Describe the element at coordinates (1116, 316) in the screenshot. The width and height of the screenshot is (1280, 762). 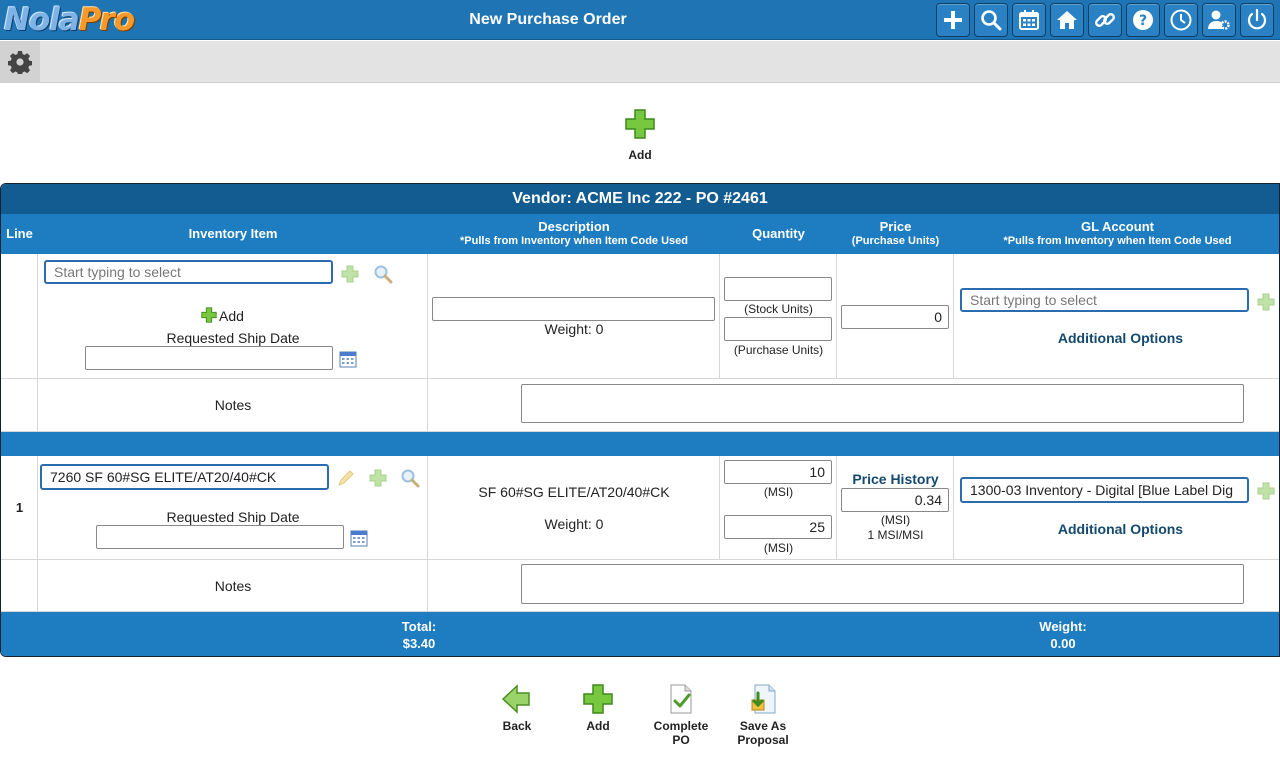
I see `new-row-gl-cell: Additional Options` at that location.